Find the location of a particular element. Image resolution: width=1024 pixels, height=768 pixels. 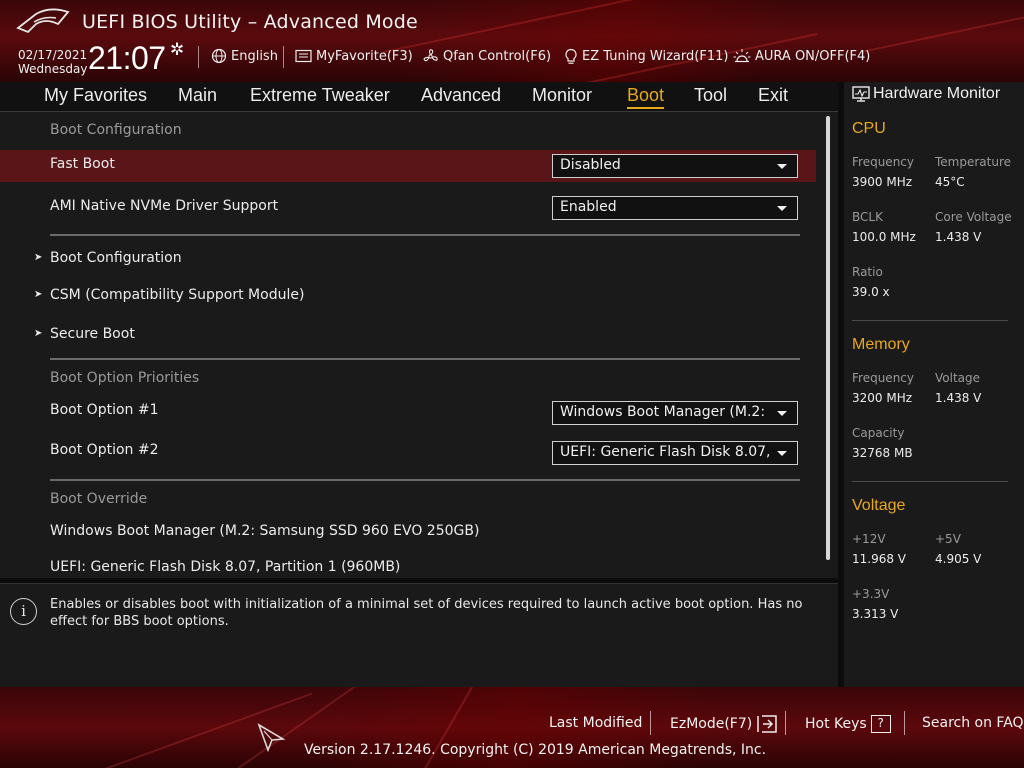

submenu-boot-configuration: ➤ Boot Configuration is located at coordinates (408, 259).